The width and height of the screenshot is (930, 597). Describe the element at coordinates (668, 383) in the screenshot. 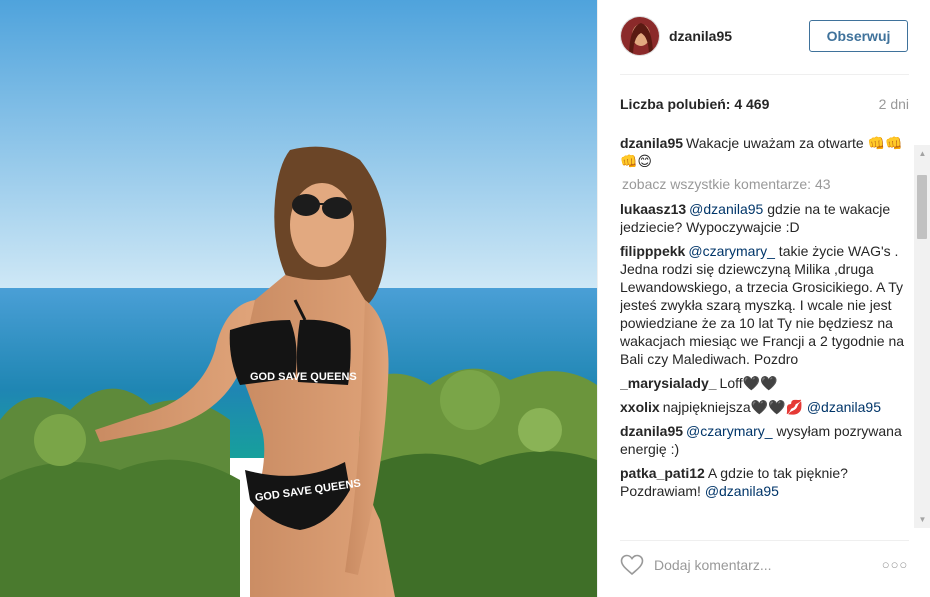

I see `comment-author: _marysialady_` at that location.